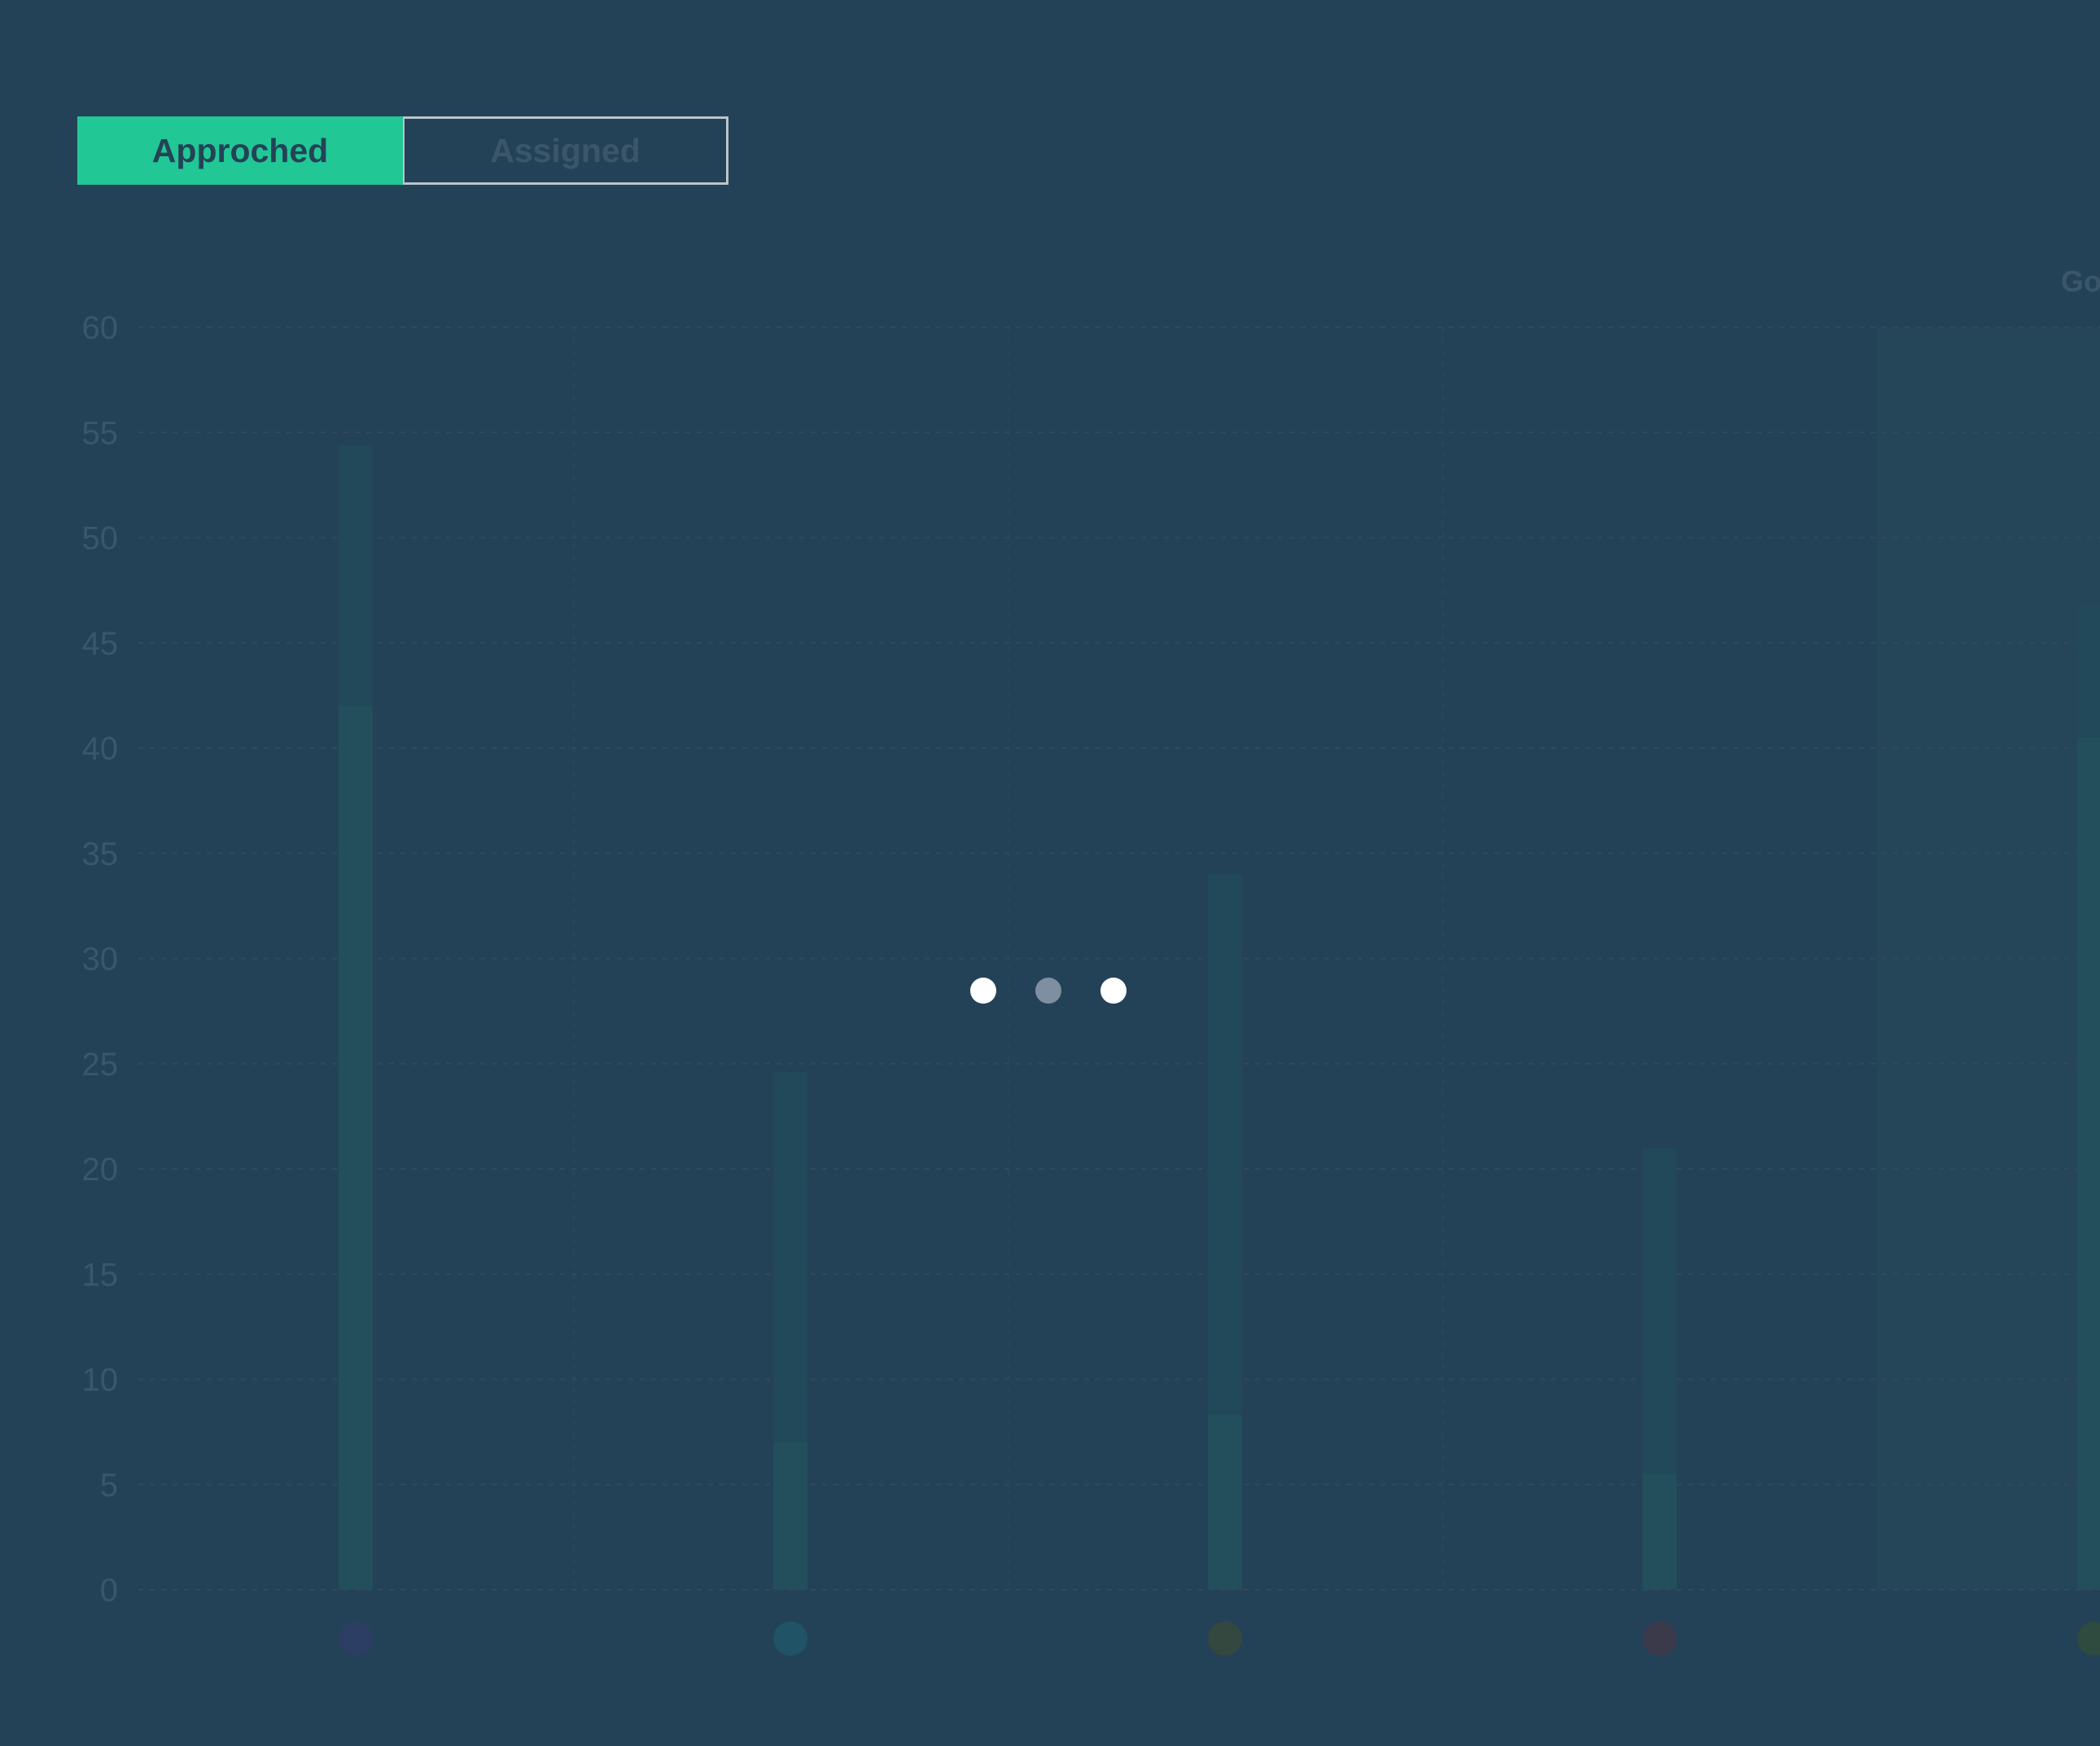 This screenshot has width=2100, height=1746. Describe the element at coordinates (109, 1486) in the screenshot. I see `y-tick-label: 5` at that location.